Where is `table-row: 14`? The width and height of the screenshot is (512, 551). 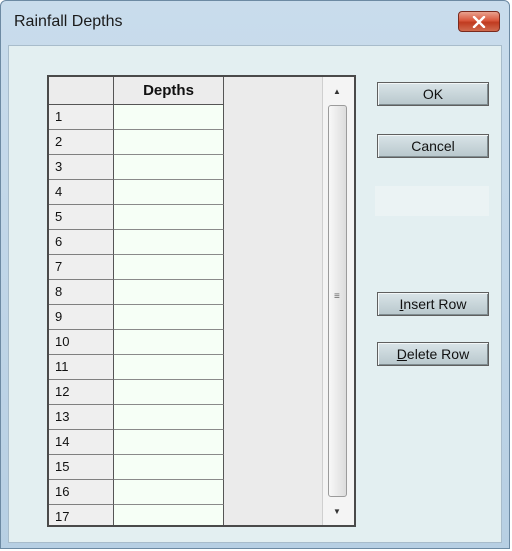
table-row: 14 is located at coordinates (136, 442).